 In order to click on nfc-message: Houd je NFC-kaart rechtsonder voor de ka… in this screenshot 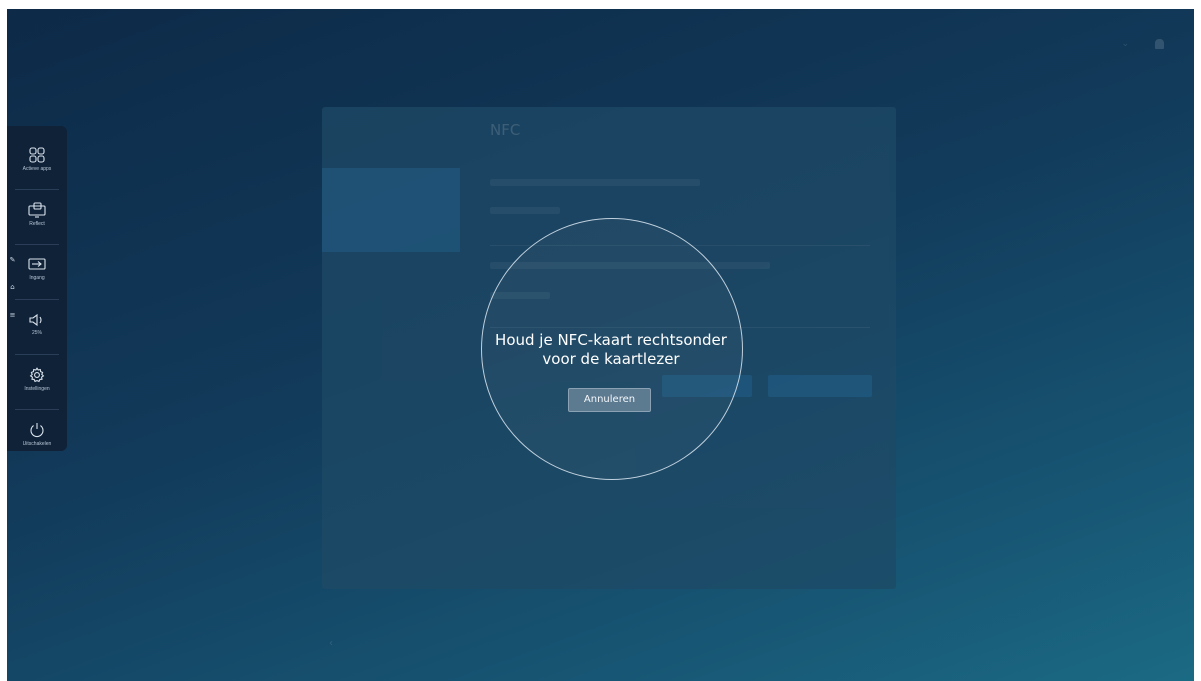, I will do `click(611, 349)`.